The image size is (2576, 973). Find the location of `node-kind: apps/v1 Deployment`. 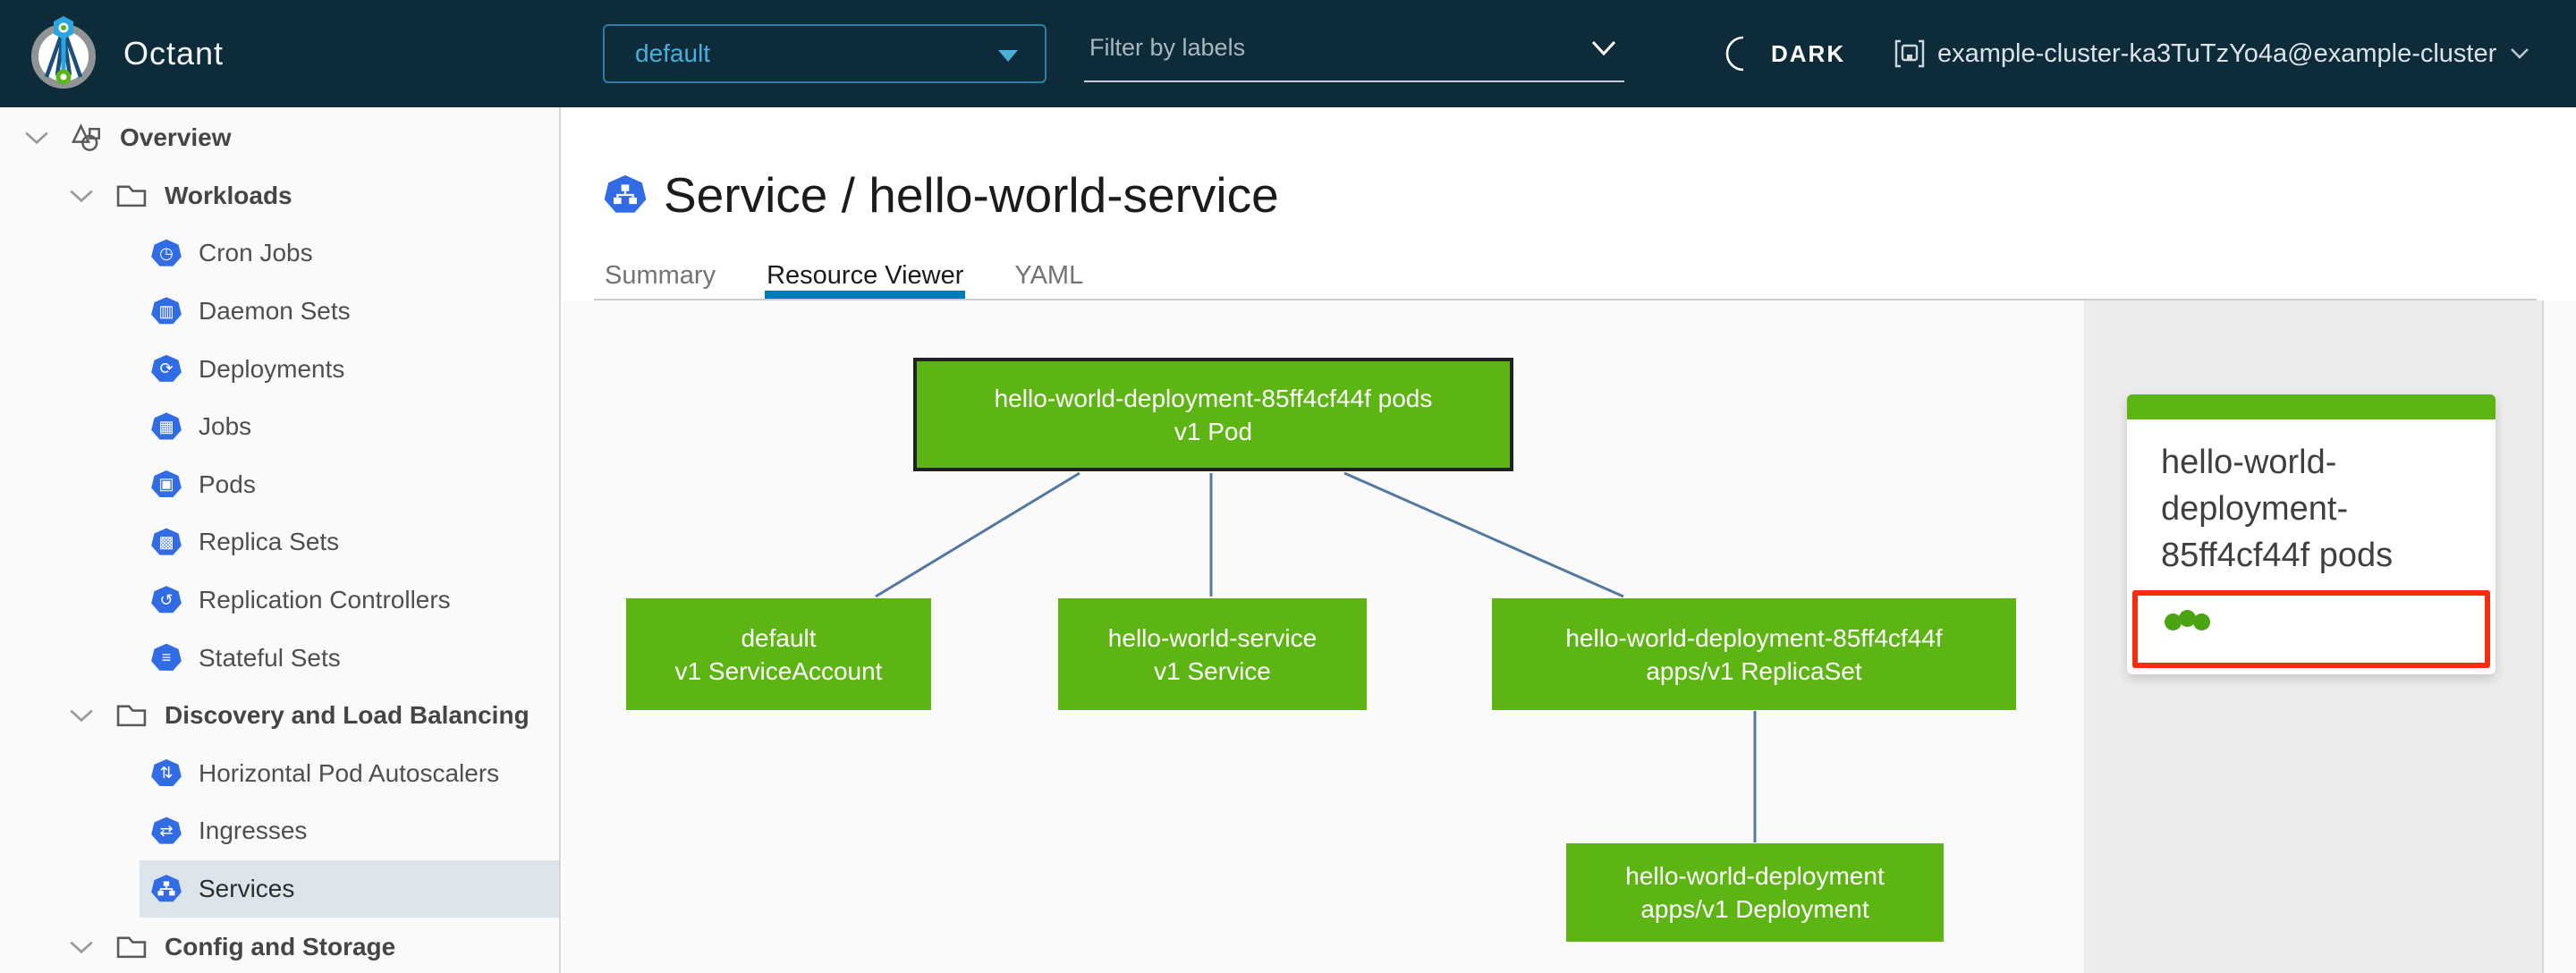

node-kind: apps/v1 Deployment is located at coordinates (1754, 909).